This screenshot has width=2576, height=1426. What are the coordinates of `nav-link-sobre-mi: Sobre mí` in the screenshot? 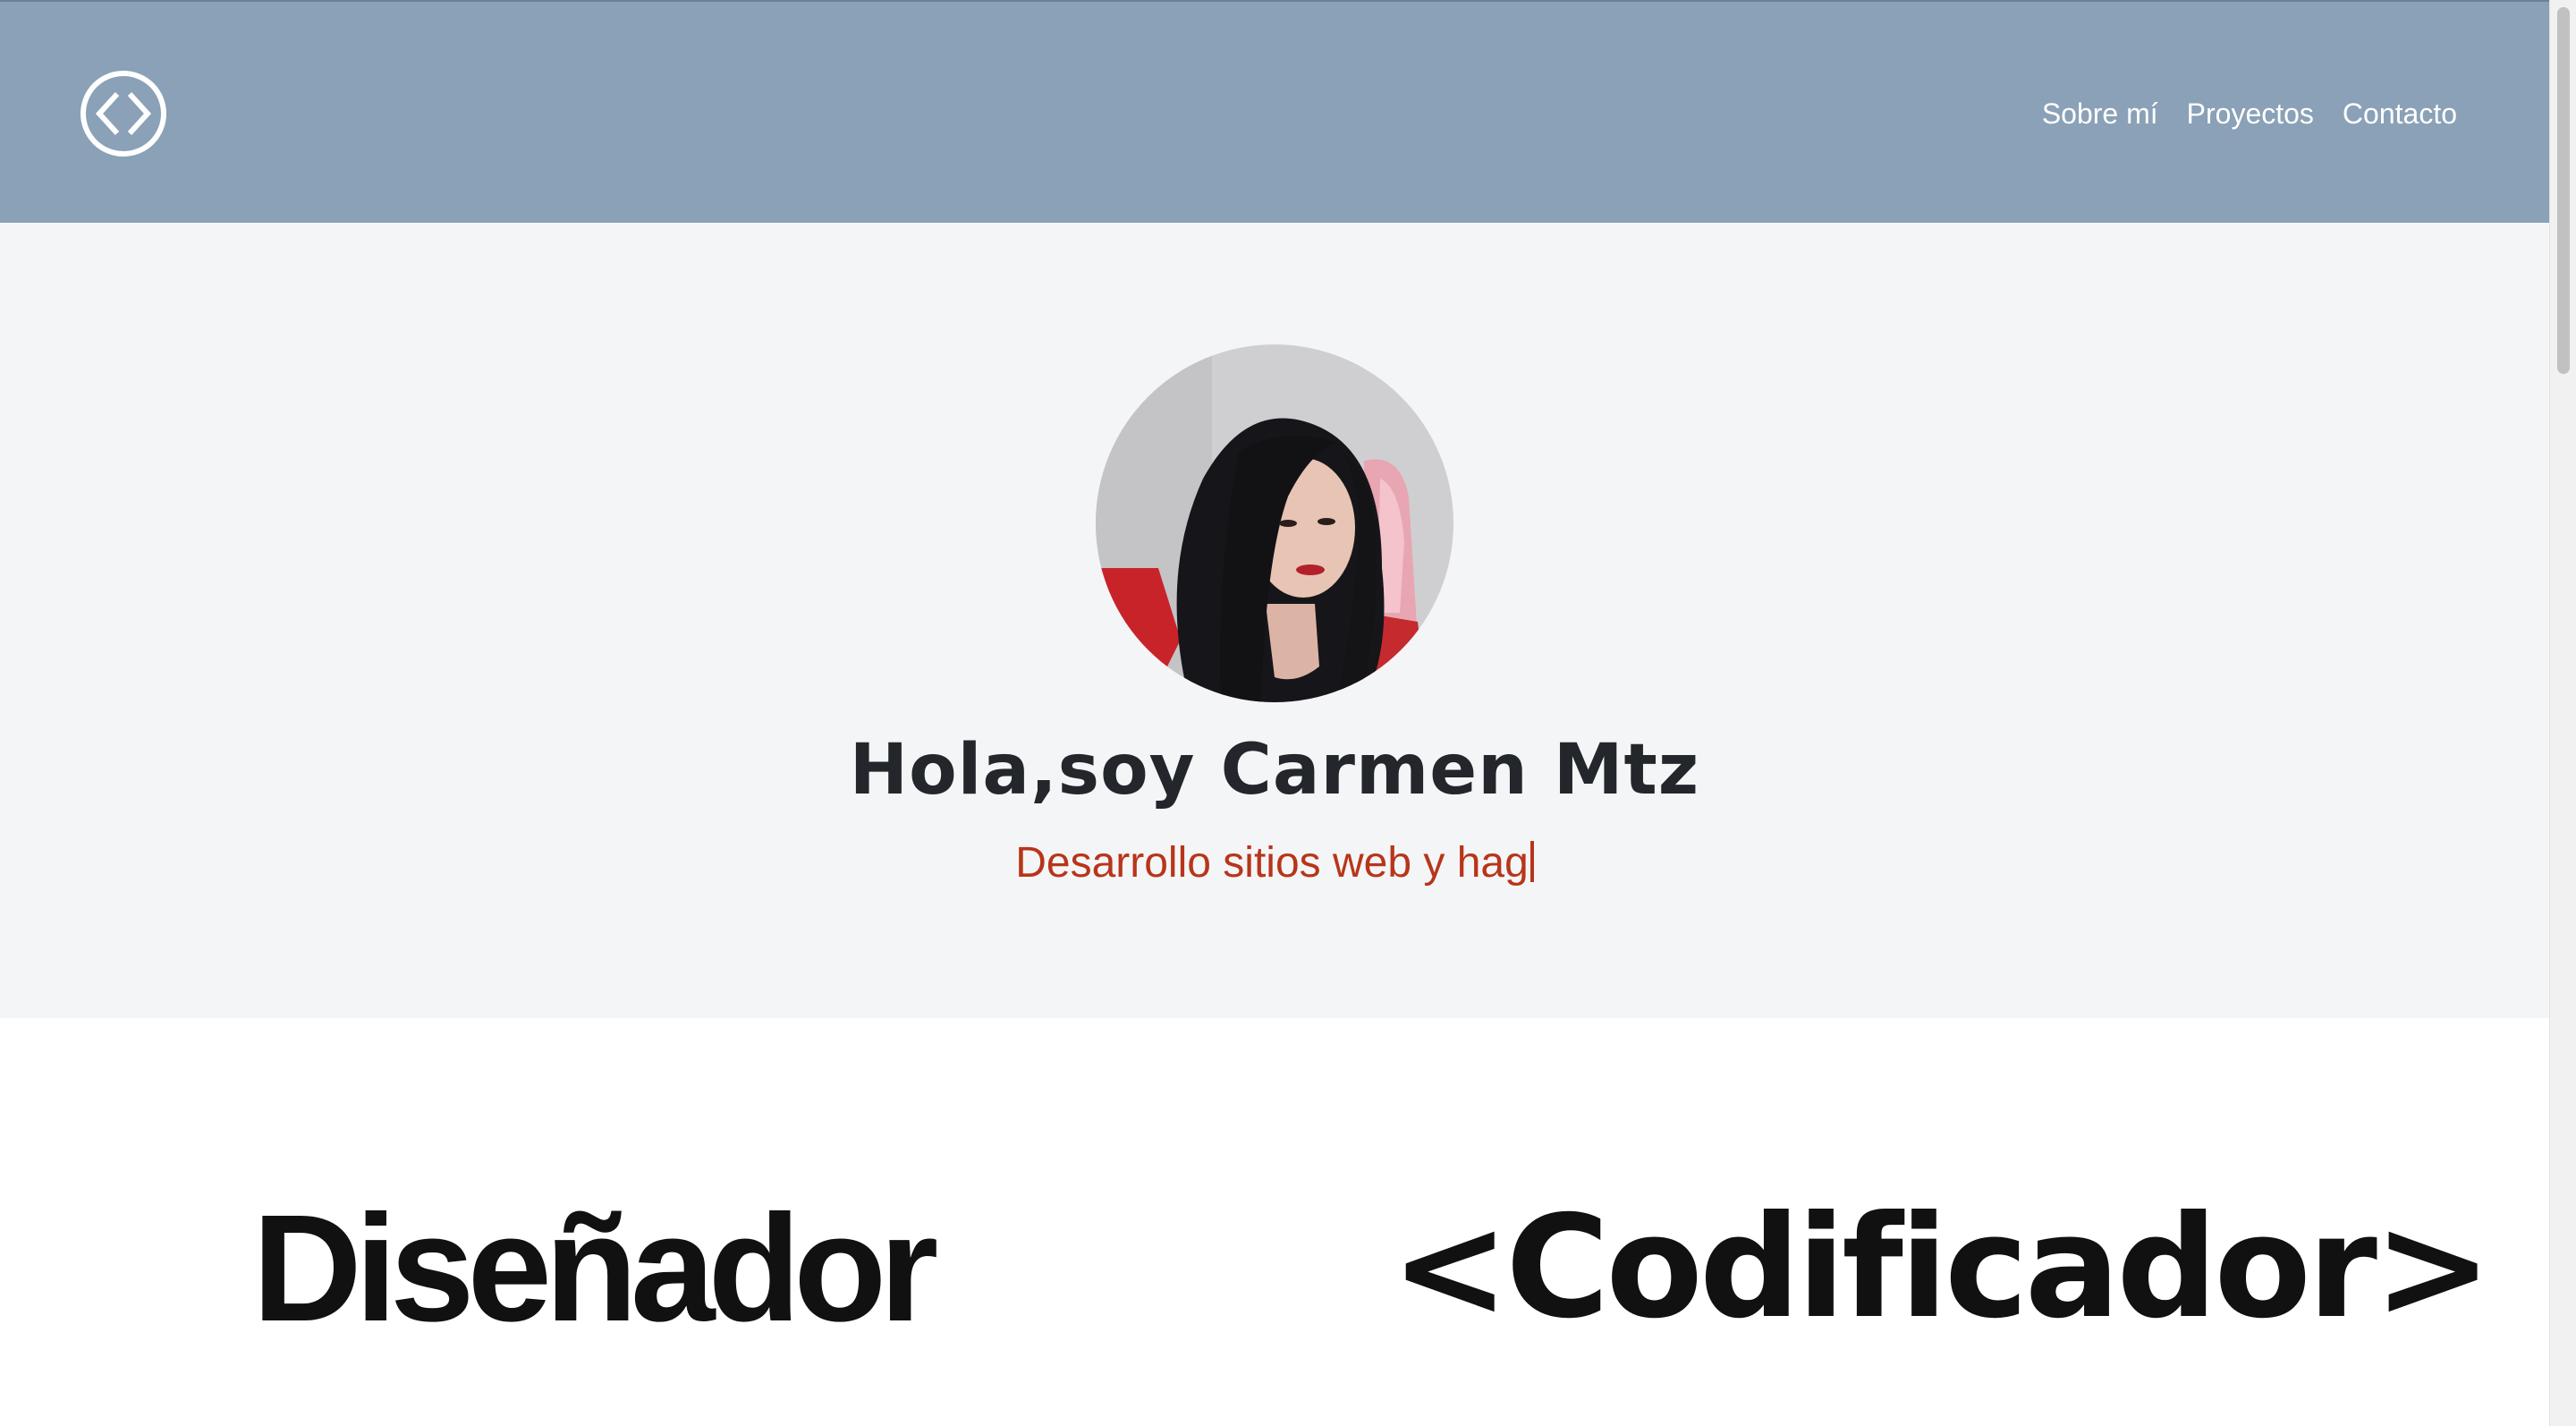 It's located at (2100, 114).